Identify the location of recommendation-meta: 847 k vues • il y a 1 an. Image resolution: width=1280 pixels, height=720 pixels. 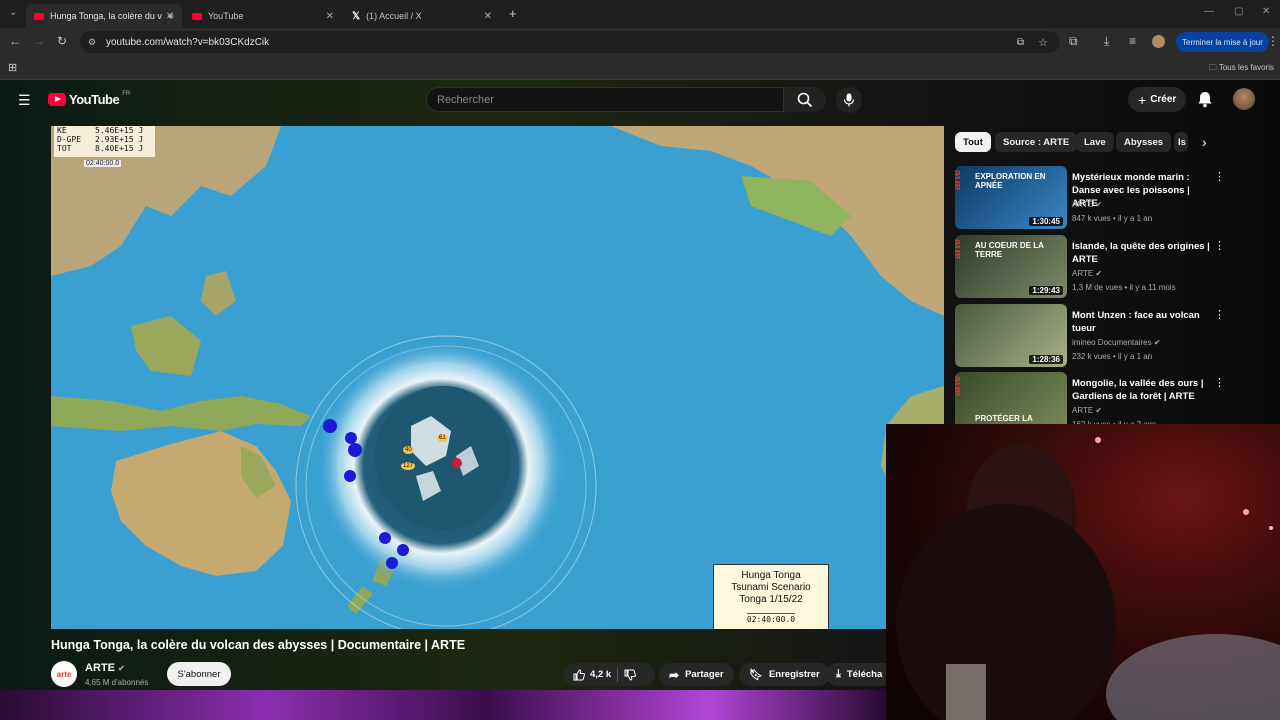
(1112, 218).